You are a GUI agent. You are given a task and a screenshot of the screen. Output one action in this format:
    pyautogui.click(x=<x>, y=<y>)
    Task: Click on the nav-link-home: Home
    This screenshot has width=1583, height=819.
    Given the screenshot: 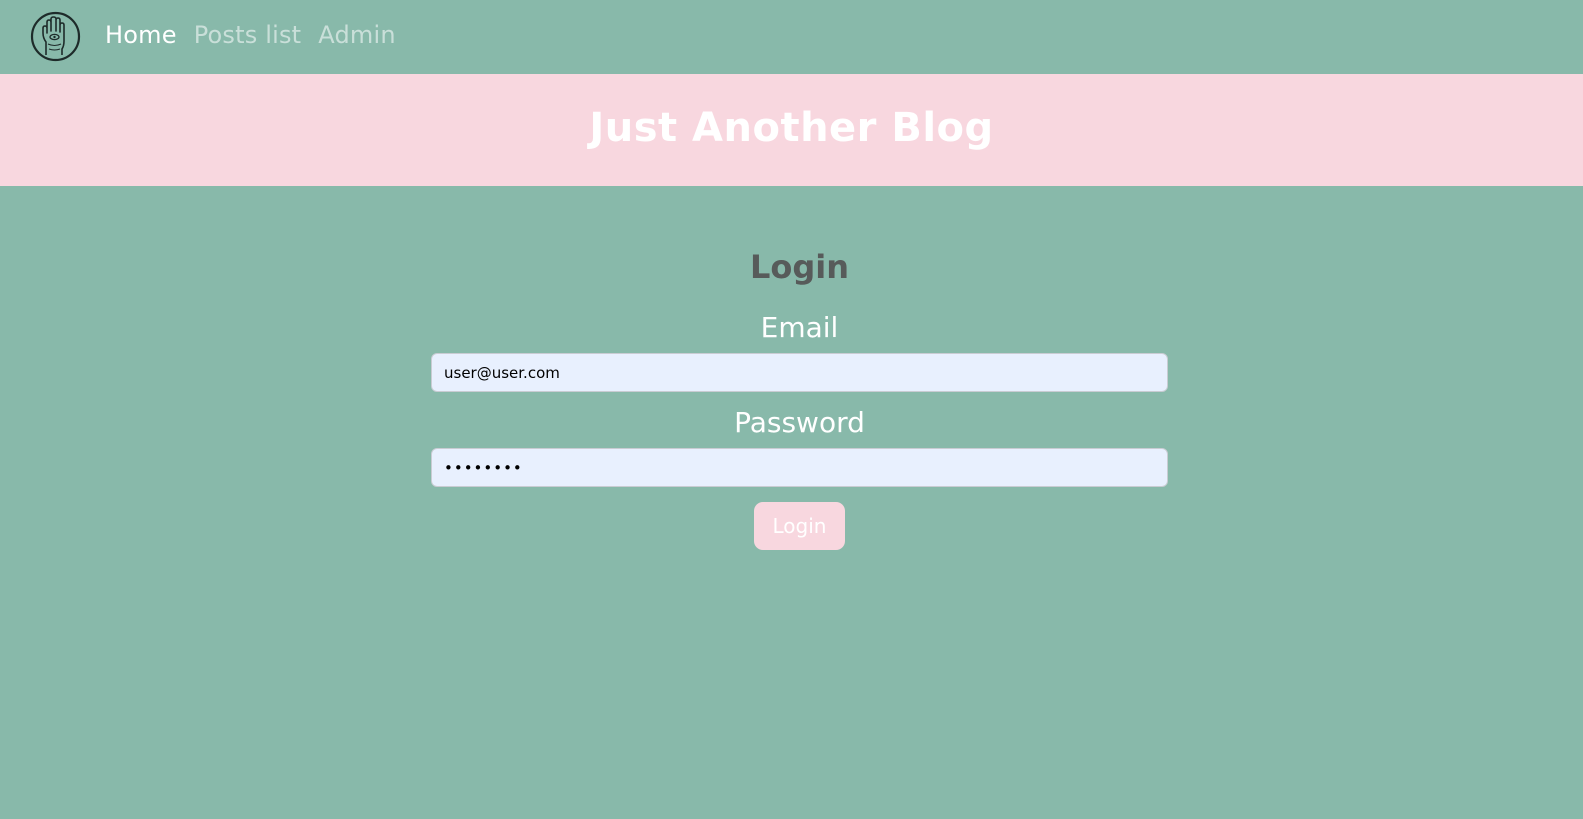 What is the action you would take?
    pyautogui.click(x=141, y=35)
    